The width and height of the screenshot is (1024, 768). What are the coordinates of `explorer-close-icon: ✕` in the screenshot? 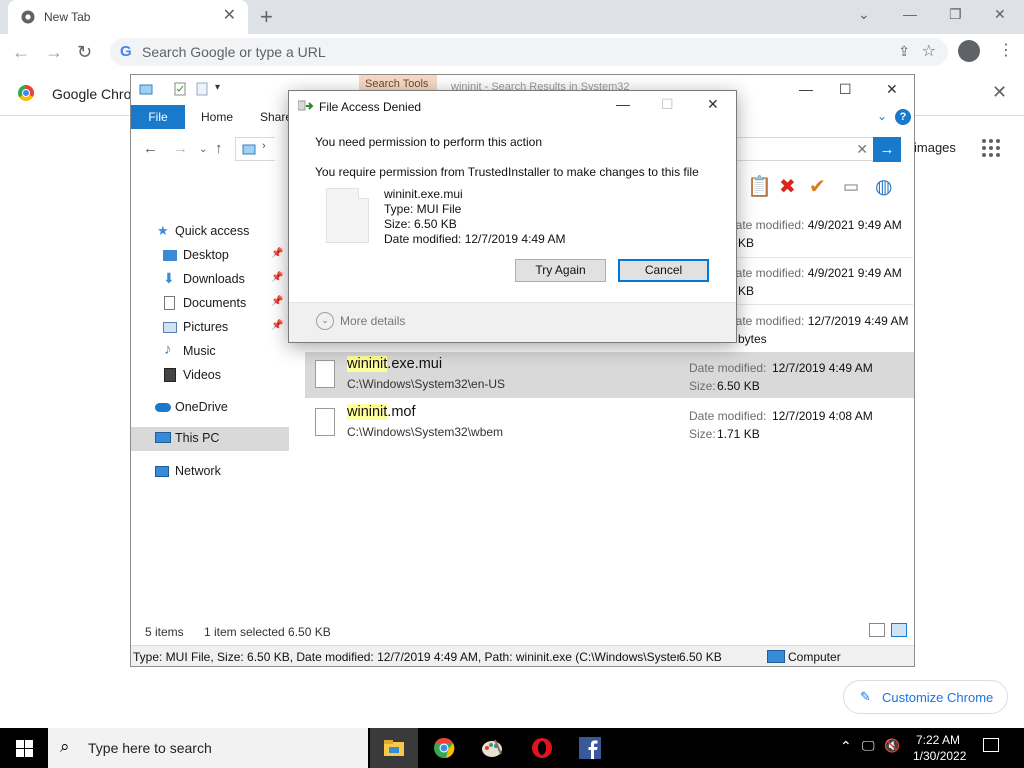 It's located at (892, 89).